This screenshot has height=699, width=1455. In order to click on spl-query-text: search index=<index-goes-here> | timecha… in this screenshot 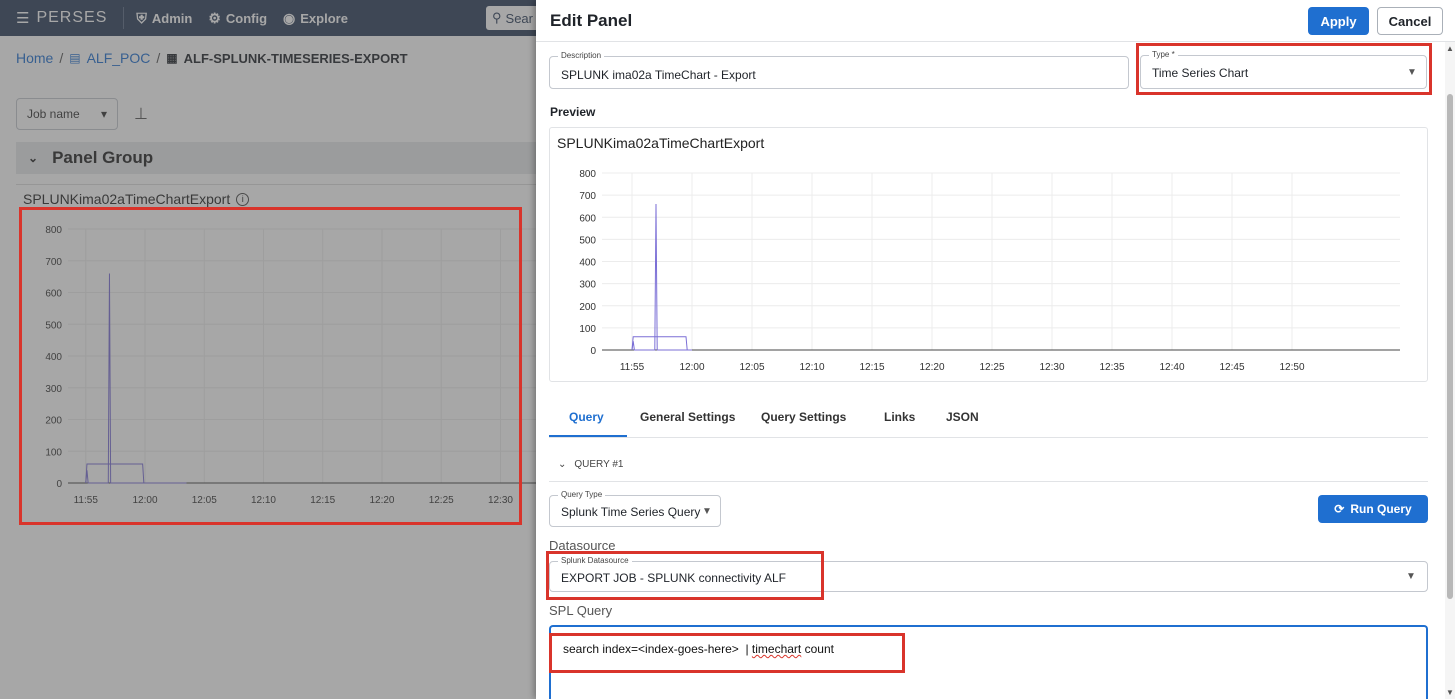, I will do `click(698, 649)`.